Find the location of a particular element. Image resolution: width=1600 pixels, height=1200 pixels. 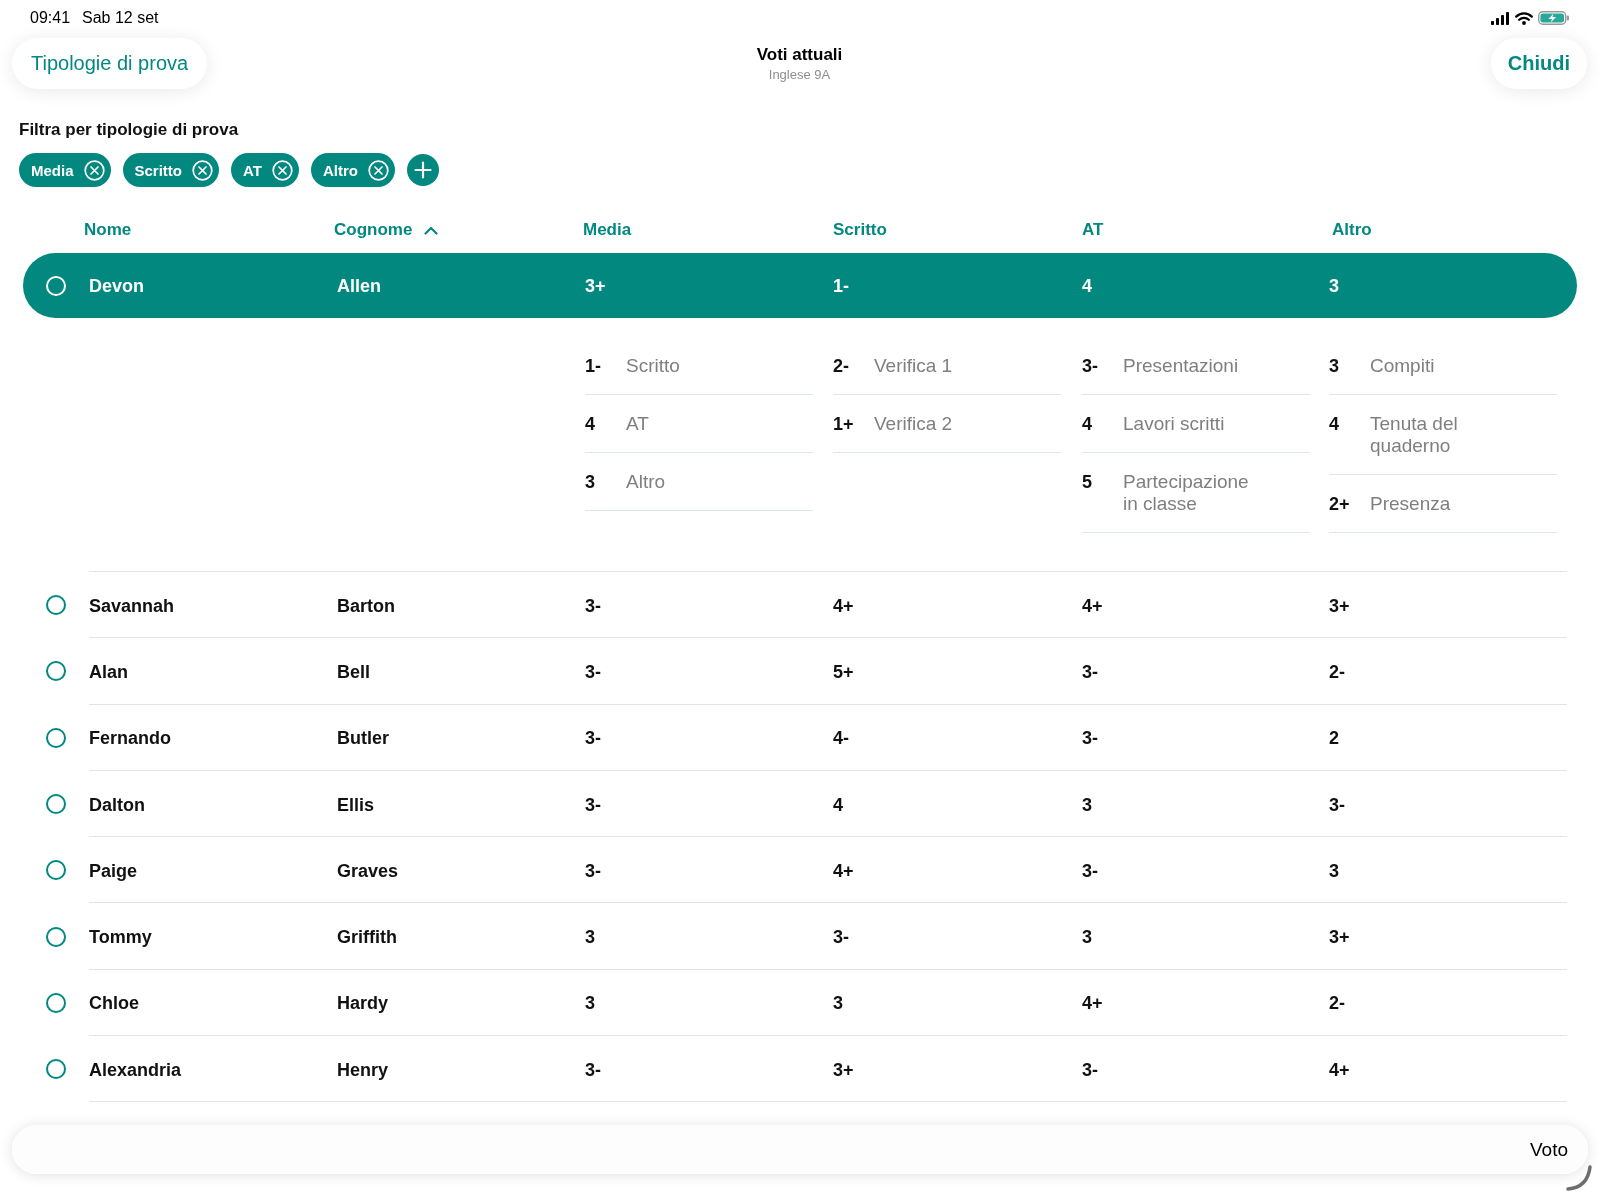

table-row: Alan Bell 3- 5+ 3- 2- is located at coordinates (800, 671).